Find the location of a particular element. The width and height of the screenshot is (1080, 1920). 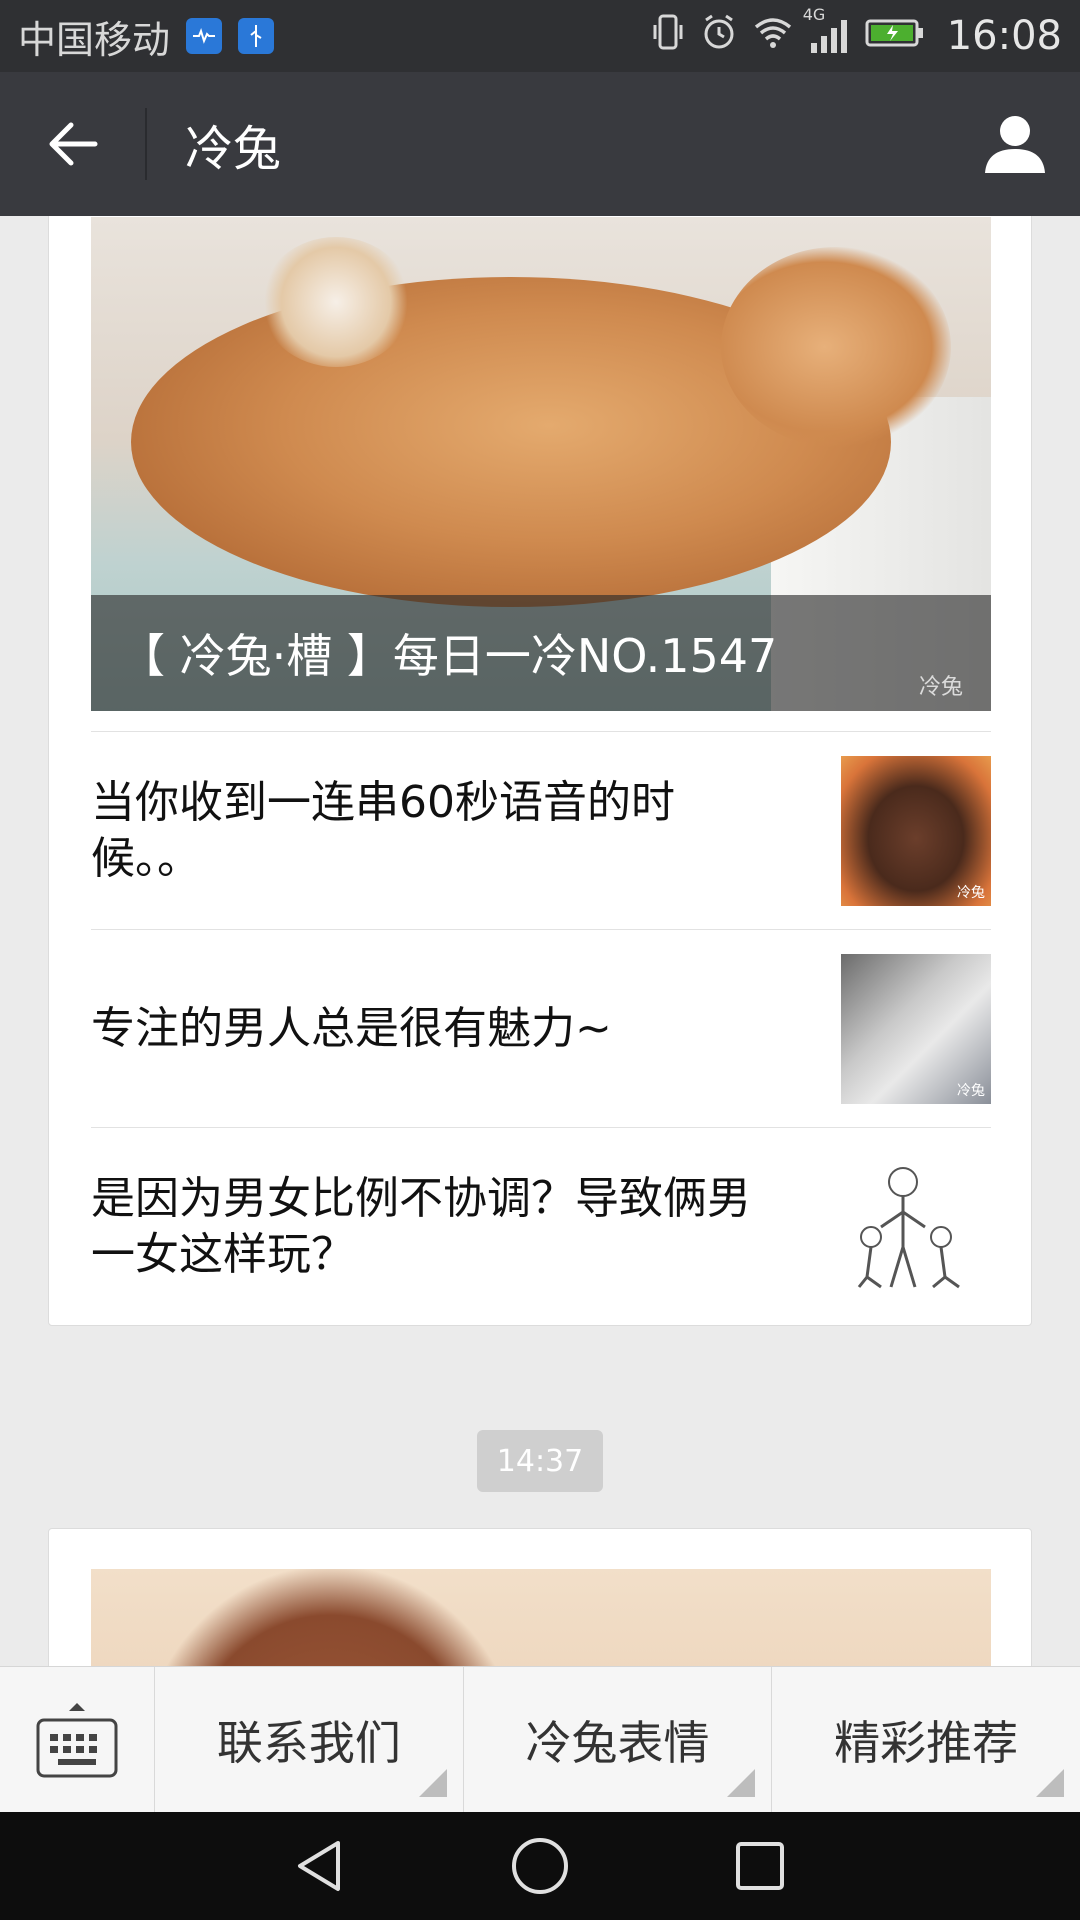

carrier-name: 中国移动 is located at coordinates (94, 39).